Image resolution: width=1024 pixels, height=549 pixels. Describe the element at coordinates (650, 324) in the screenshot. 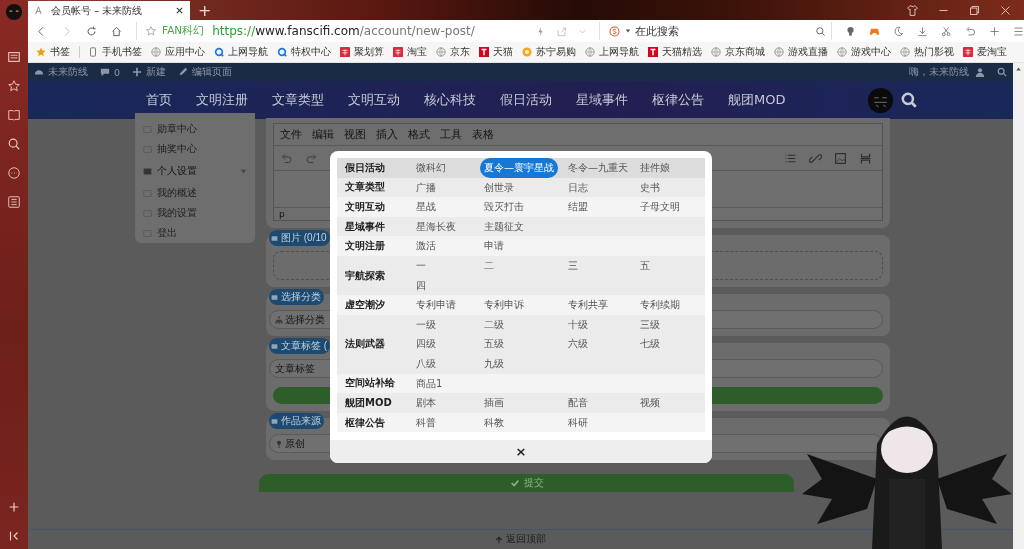

I see `category-tag: 三级` at that location.